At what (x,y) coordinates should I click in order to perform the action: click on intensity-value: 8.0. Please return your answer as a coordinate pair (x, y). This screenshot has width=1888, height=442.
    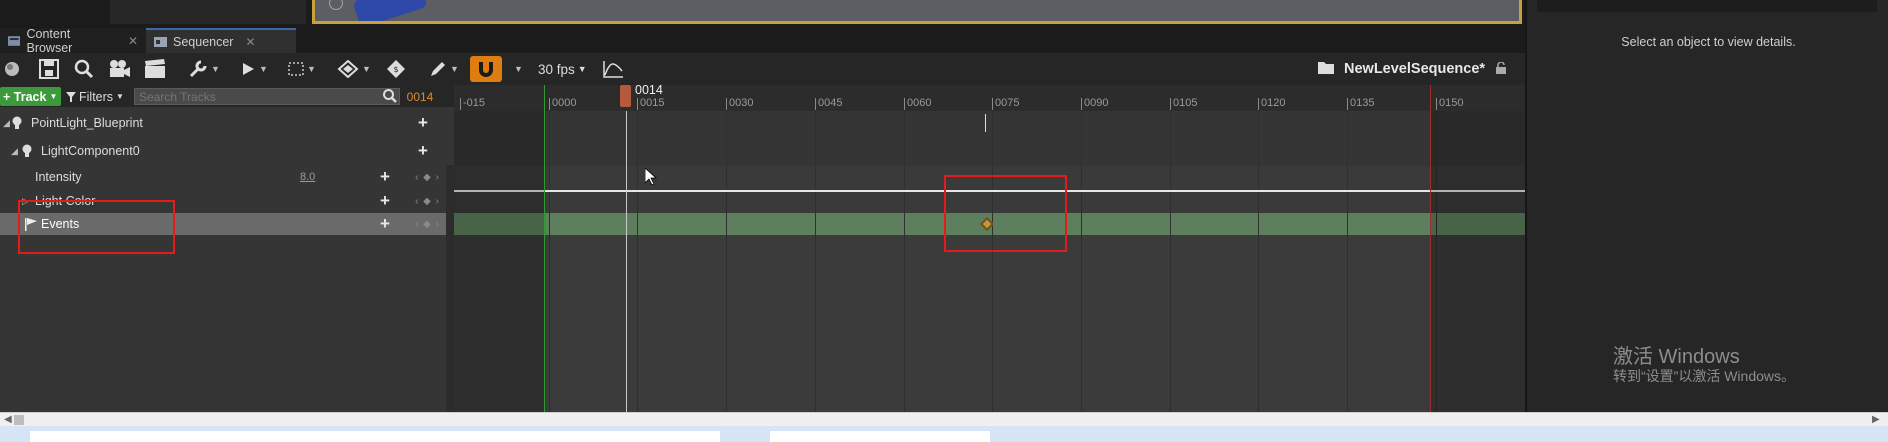
    Looking at the image, I should click on (311, 177).